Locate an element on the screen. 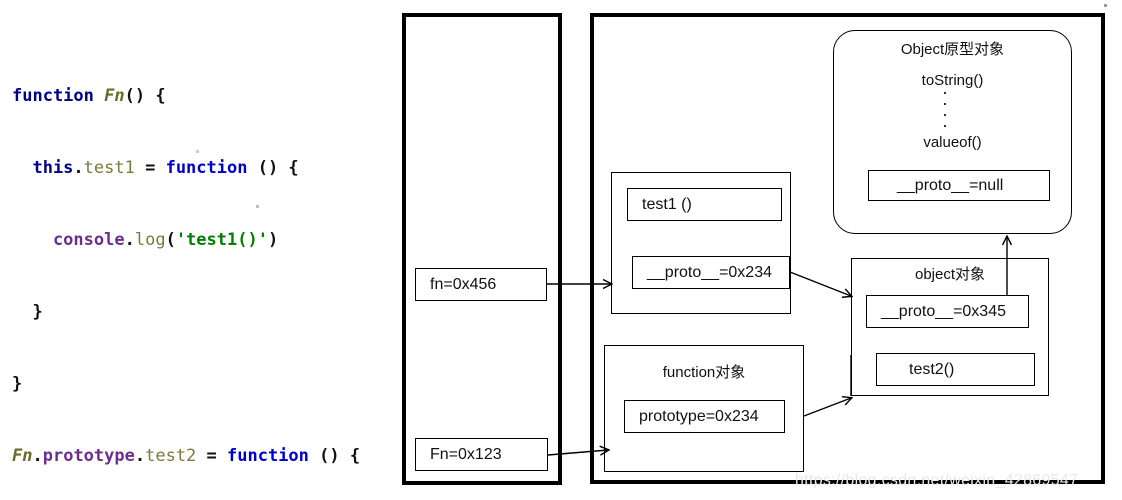 The height and width of the screenshot is (500, 1122). instance-slot-proto-label: __proto__=0x234 is located at coordinates (709, 272).